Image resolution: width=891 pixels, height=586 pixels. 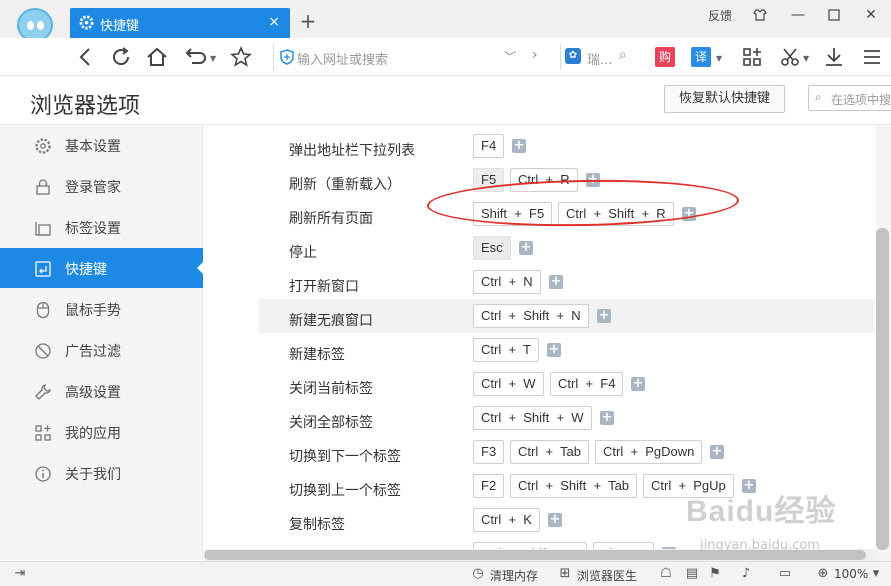 What do you see at coordinates (532, 418) in the screenshot?
I see `shortcut-key: Ctrl + Shift + W` at bounding box center [532, 418].